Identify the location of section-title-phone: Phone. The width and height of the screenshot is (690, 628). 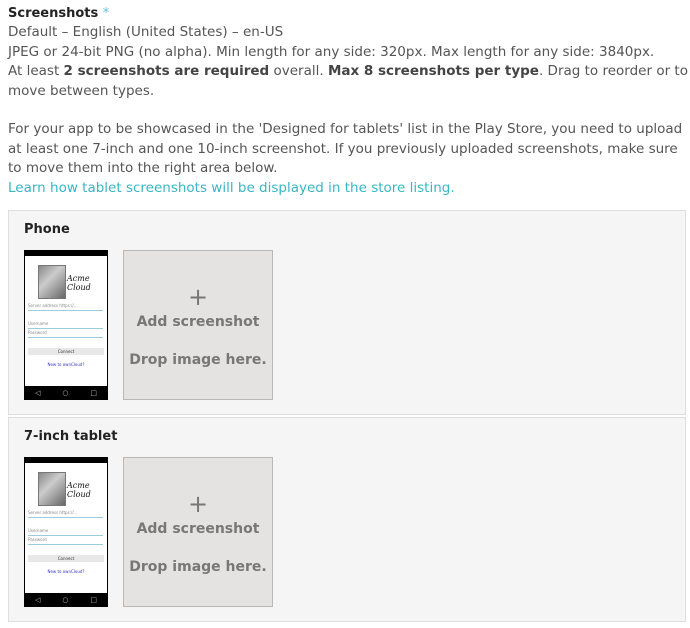
(47, 229).